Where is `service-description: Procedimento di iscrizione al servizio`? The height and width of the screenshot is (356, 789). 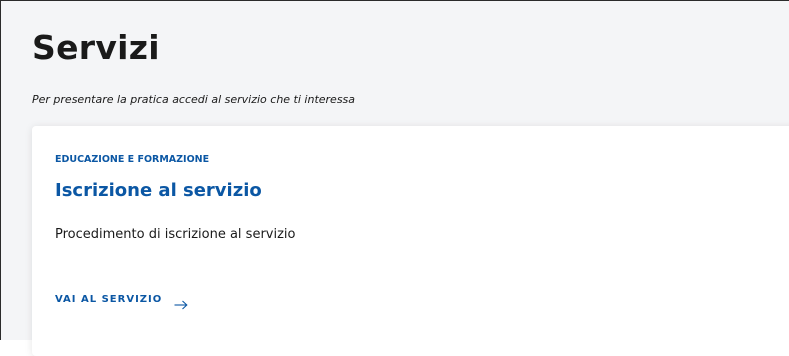 service-description: Procedimento di iscrizione al servizio is located at coordinates (175, 234).